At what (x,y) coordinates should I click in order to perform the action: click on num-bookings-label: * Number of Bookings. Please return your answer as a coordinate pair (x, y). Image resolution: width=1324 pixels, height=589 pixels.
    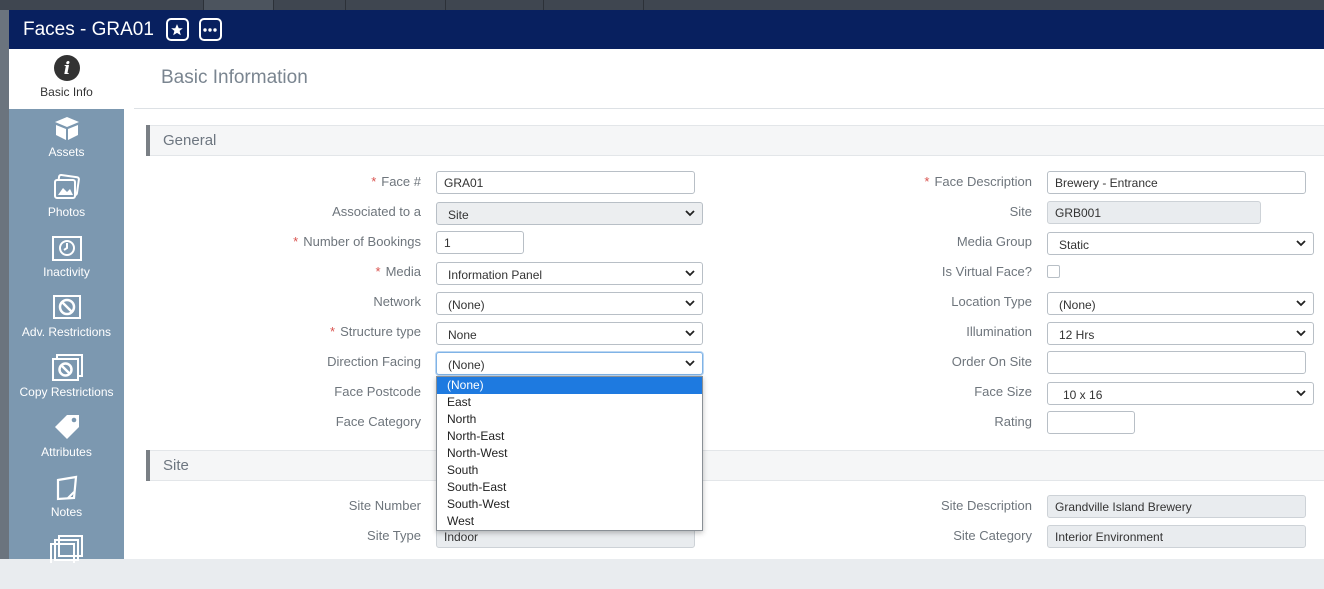
    Looking at the image, I should click on (357, 241).